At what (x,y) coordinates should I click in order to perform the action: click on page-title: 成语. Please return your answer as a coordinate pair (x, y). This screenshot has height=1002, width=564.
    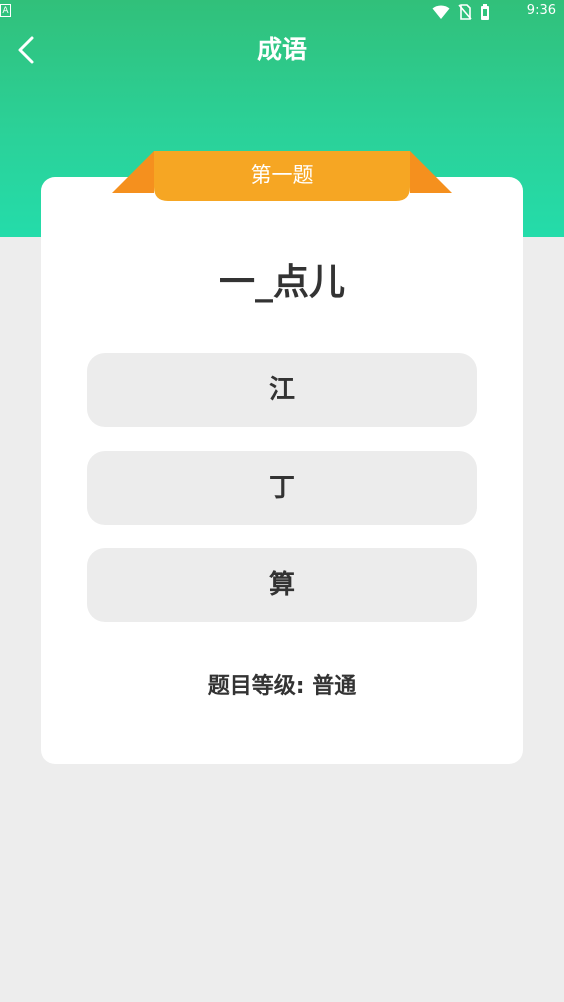
    Looking at the image, I should click on (281, 49).